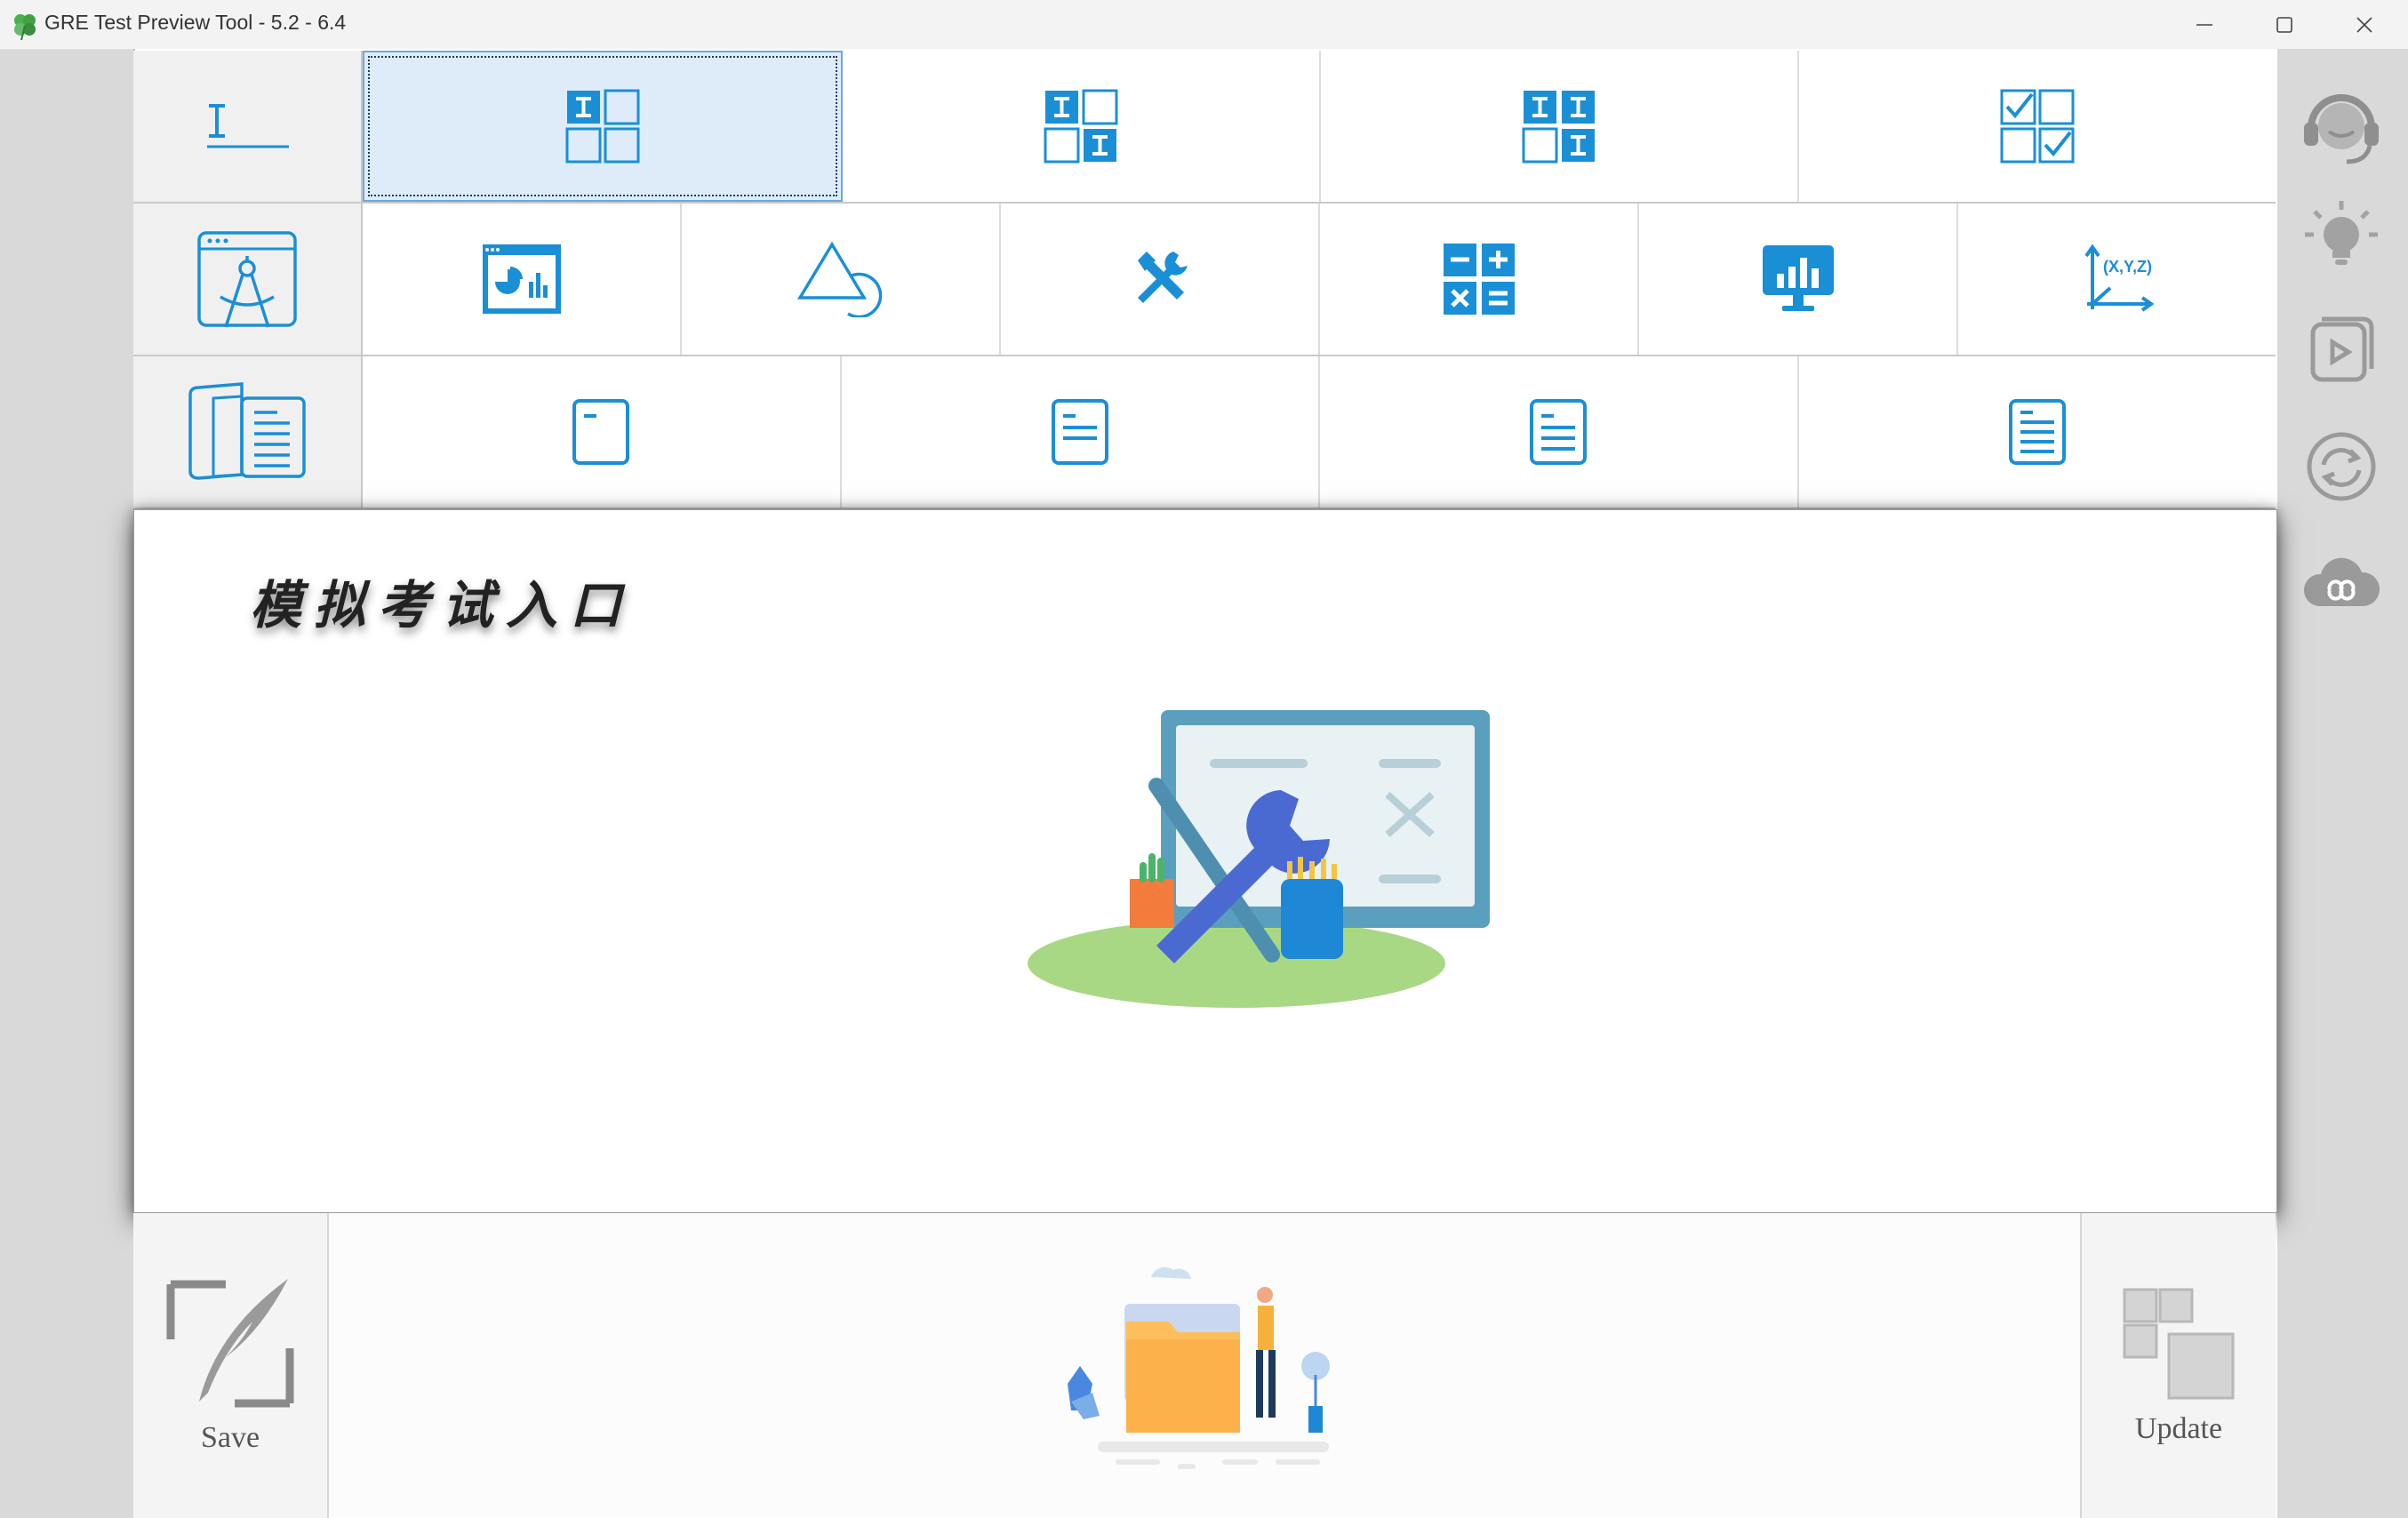  I want to click on cloud-button, so click(2341, 582).